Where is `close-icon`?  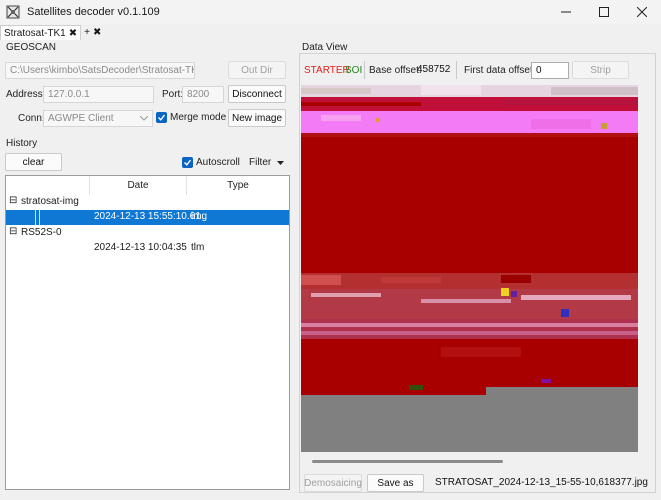
close-icon is located at coordinates (642, 12).